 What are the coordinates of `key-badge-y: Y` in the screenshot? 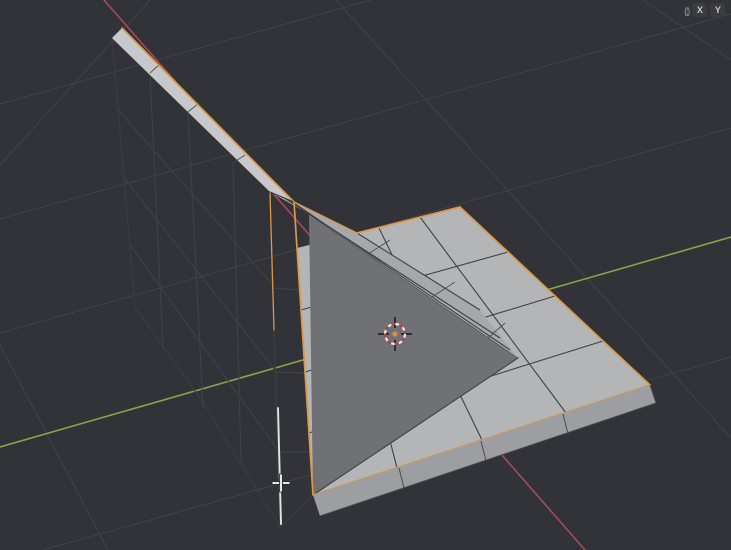 It's located at (718, 10).